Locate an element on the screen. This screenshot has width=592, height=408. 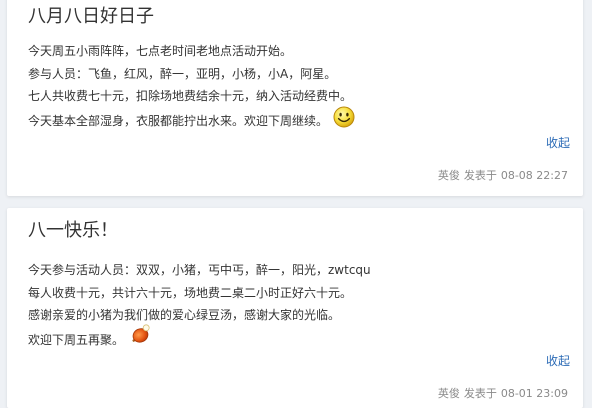
post-meta: 英俊 发表于 08-01 23:09 is located at coordinates (503, 393).